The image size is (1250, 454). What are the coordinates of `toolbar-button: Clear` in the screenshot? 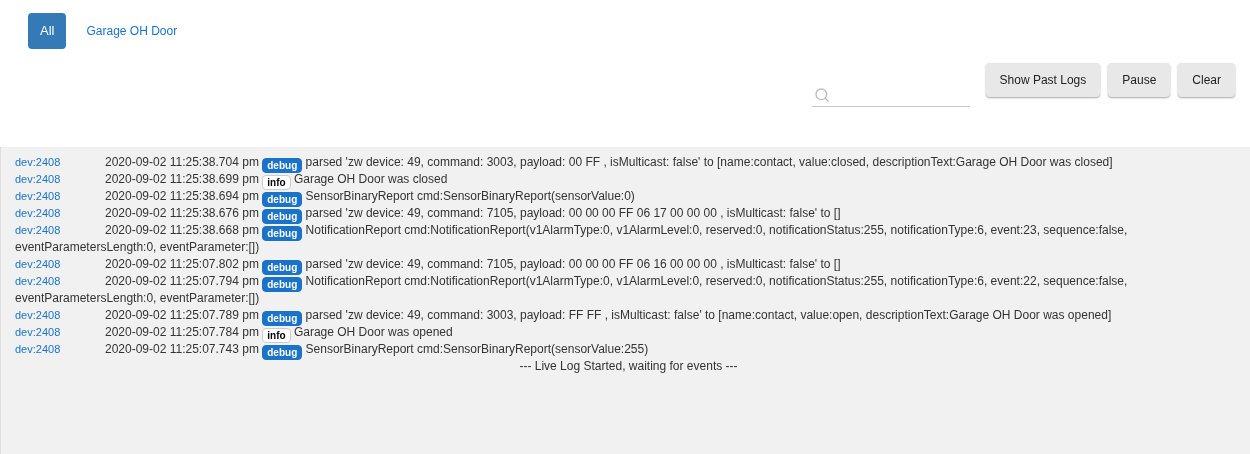 It's located at (1206, 80).